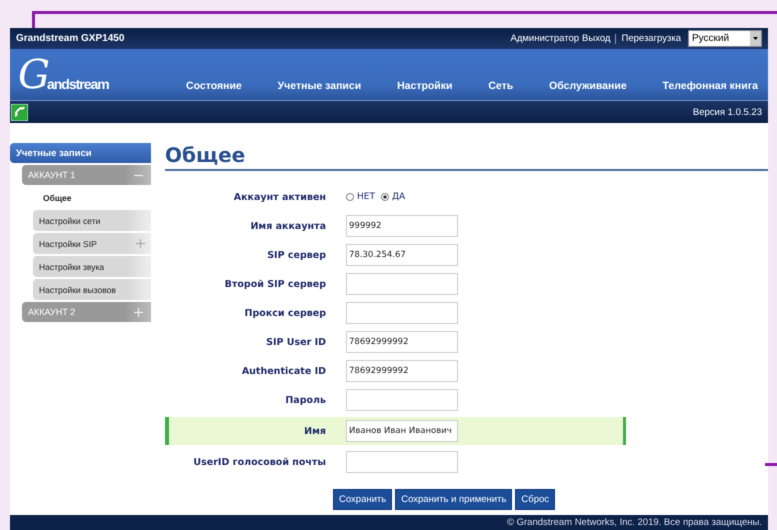  Describe the element at coordinates (140, 243) in the screenshot. I see `plus-icon` at that location.